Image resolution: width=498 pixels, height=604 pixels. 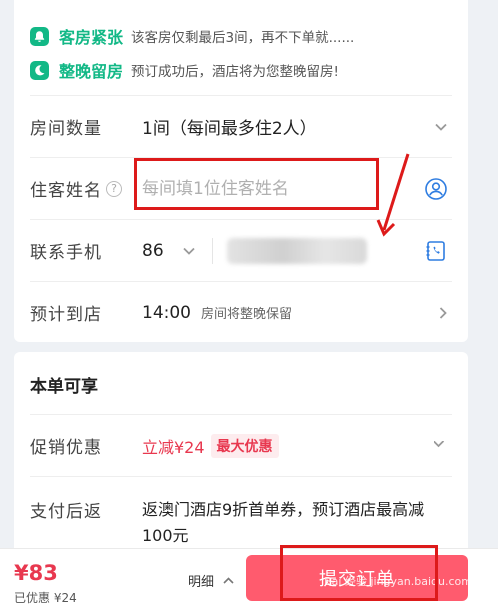 I want to click on guest-name-label-wrap: 住客姓名 ?, so click(x=86, y=188).